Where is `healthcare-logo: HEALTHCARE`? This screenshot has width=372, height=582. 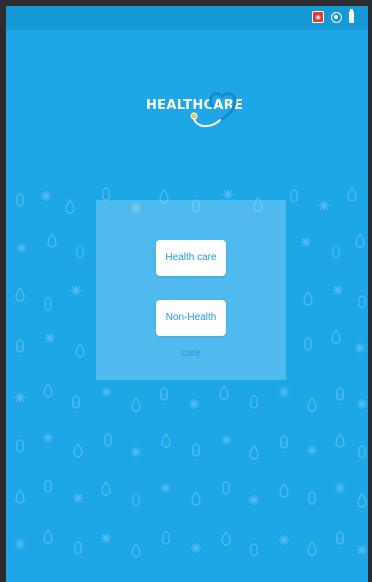
healthcare-logo: HEALTHCARE is located at coordinates (187, 106).